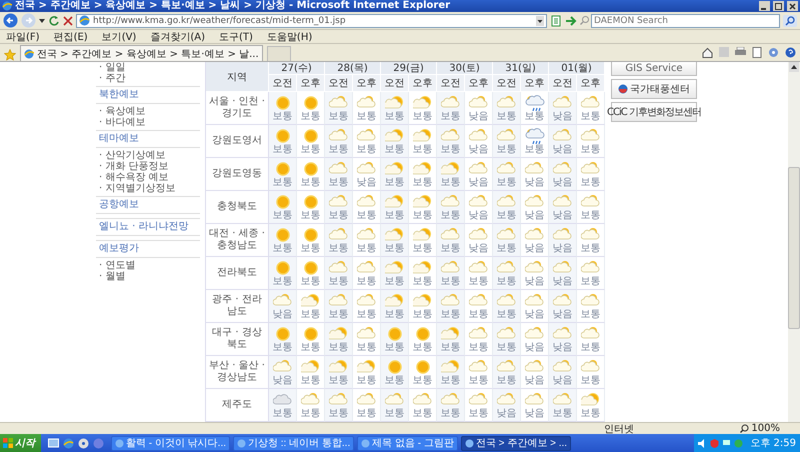 The image size is (800, 452). What do you see at coordinates (148, 227) in the screenshot?
I see `sidebar-heading-link: 엘니뇨 · 라니냐전망` at bounding box center [148, 227].